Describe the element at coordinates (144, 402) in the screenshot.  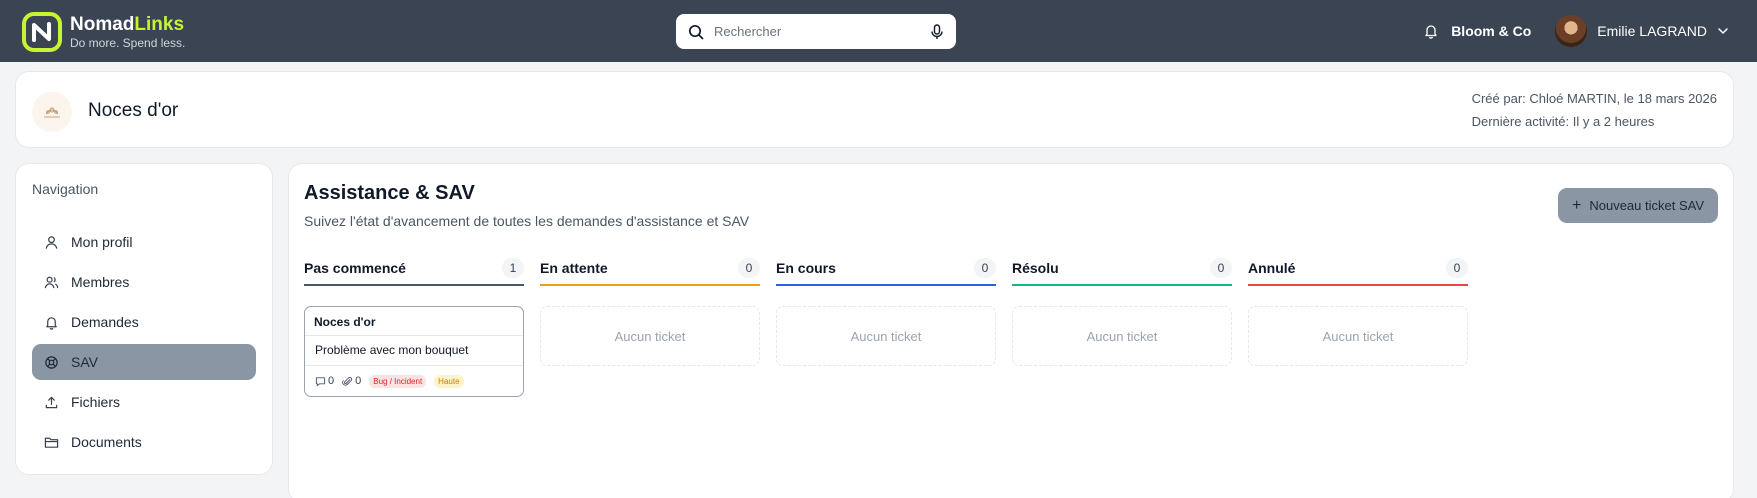
I see `sidebar-item-fichiers: Fichiers` at that location.